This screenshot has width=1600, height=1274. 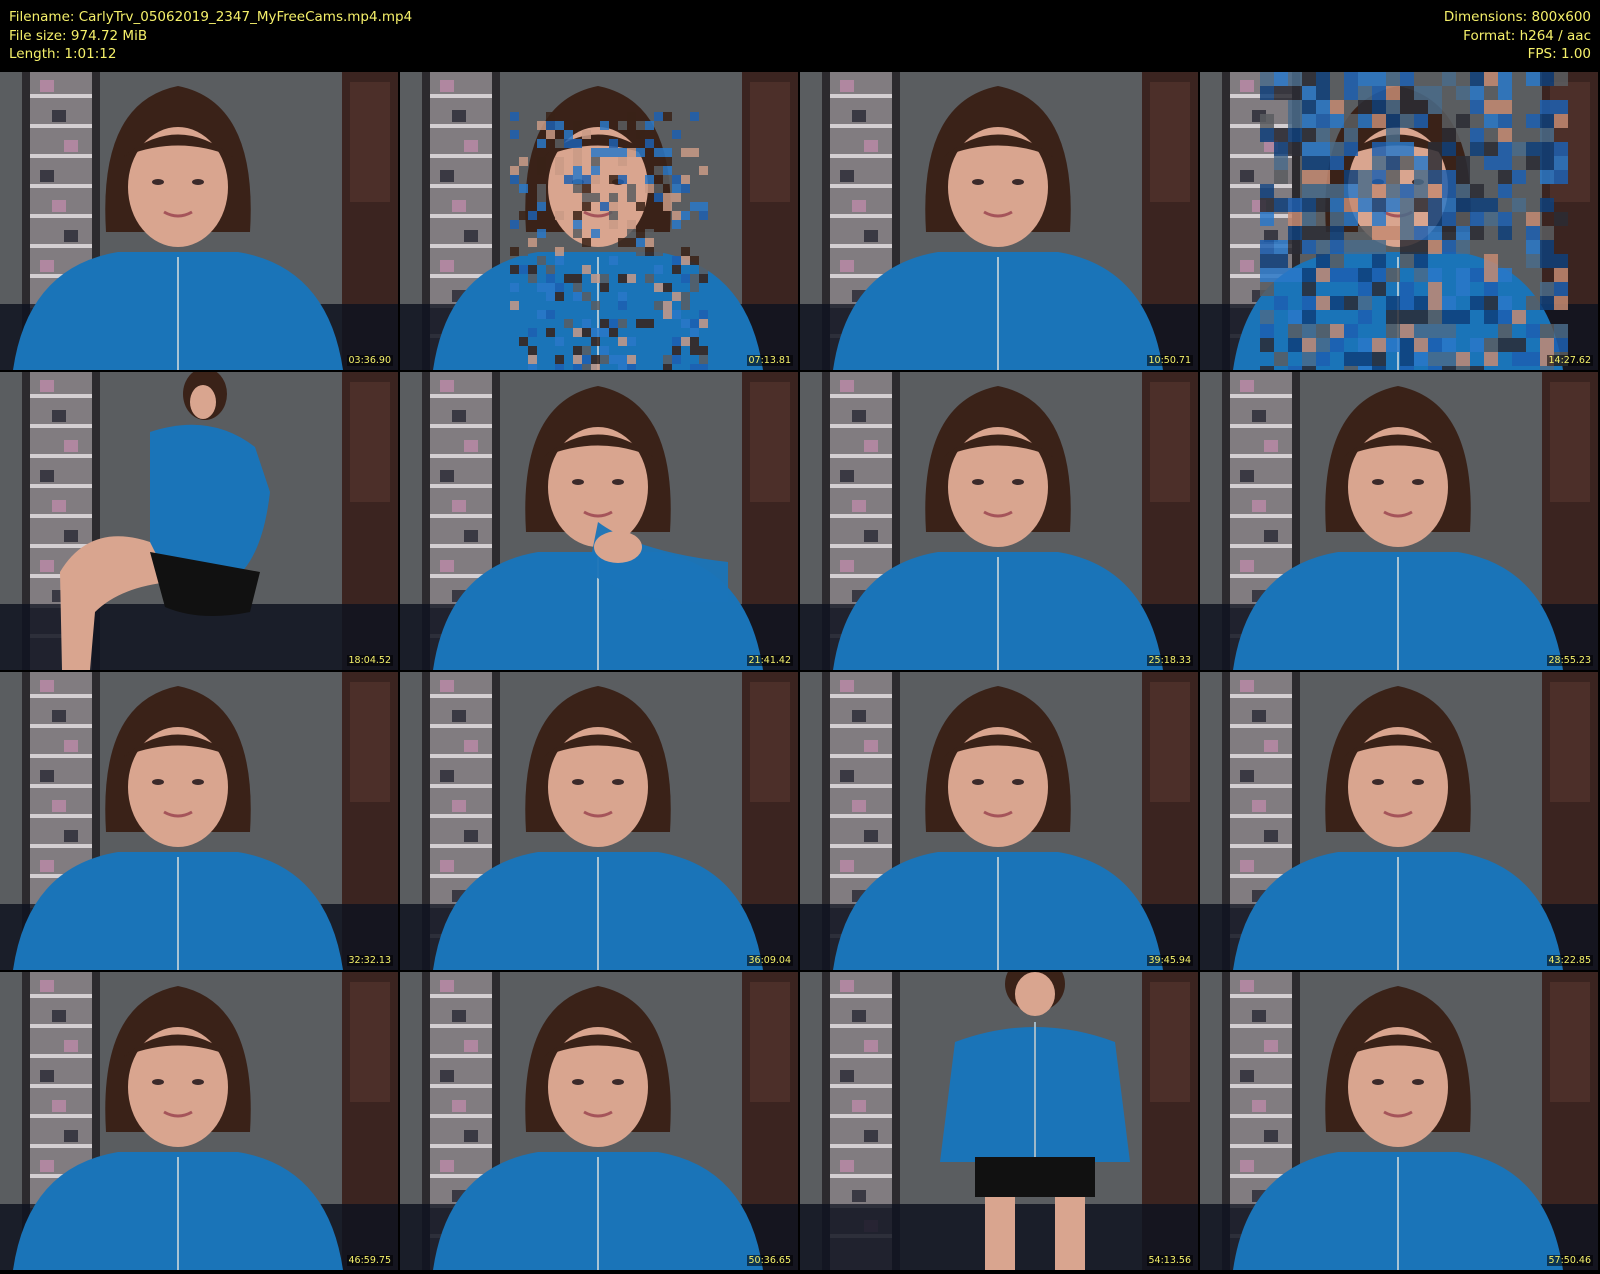 I want to click on video-frame-thumbnail: 03:36.90, so click(x=199, y=221).